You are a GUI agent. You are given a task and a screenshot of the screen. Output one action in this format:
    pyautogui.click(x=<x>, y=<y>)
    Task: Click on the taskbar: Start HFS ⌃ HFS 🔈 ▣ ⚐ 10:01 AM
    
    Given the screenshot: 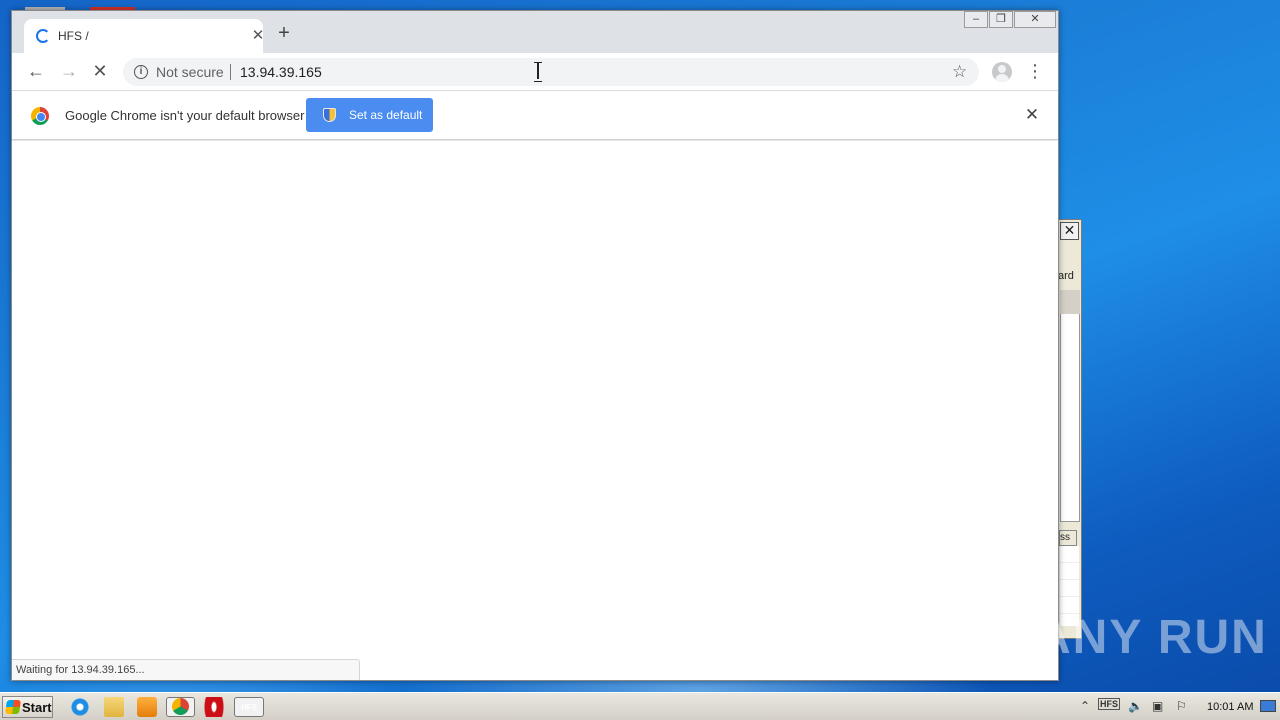 What is the action you would take?
    pyautogui.click(x=640, y=706)
    